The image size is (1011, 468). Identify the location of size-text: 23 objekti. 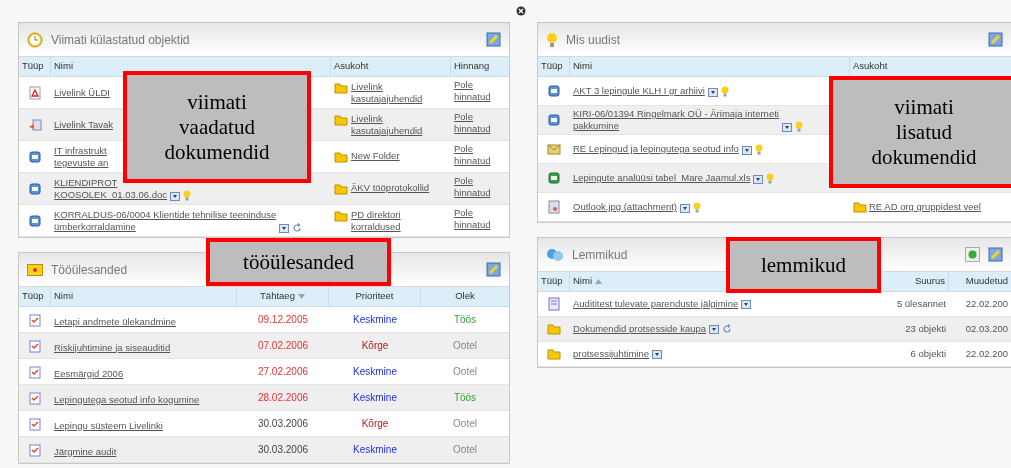
(925, 328).